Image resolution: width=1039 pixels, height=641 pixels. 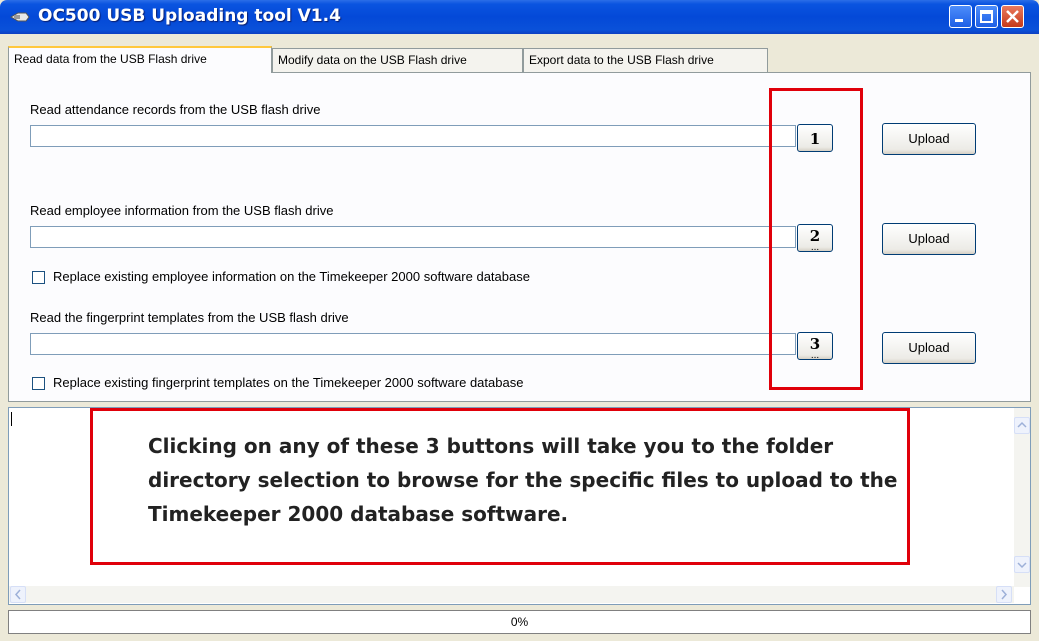 What do you see at coordinates (929, 239) in the screenshot?
I see `employee-upload-button: Upload` at bounding box center [929, 239].